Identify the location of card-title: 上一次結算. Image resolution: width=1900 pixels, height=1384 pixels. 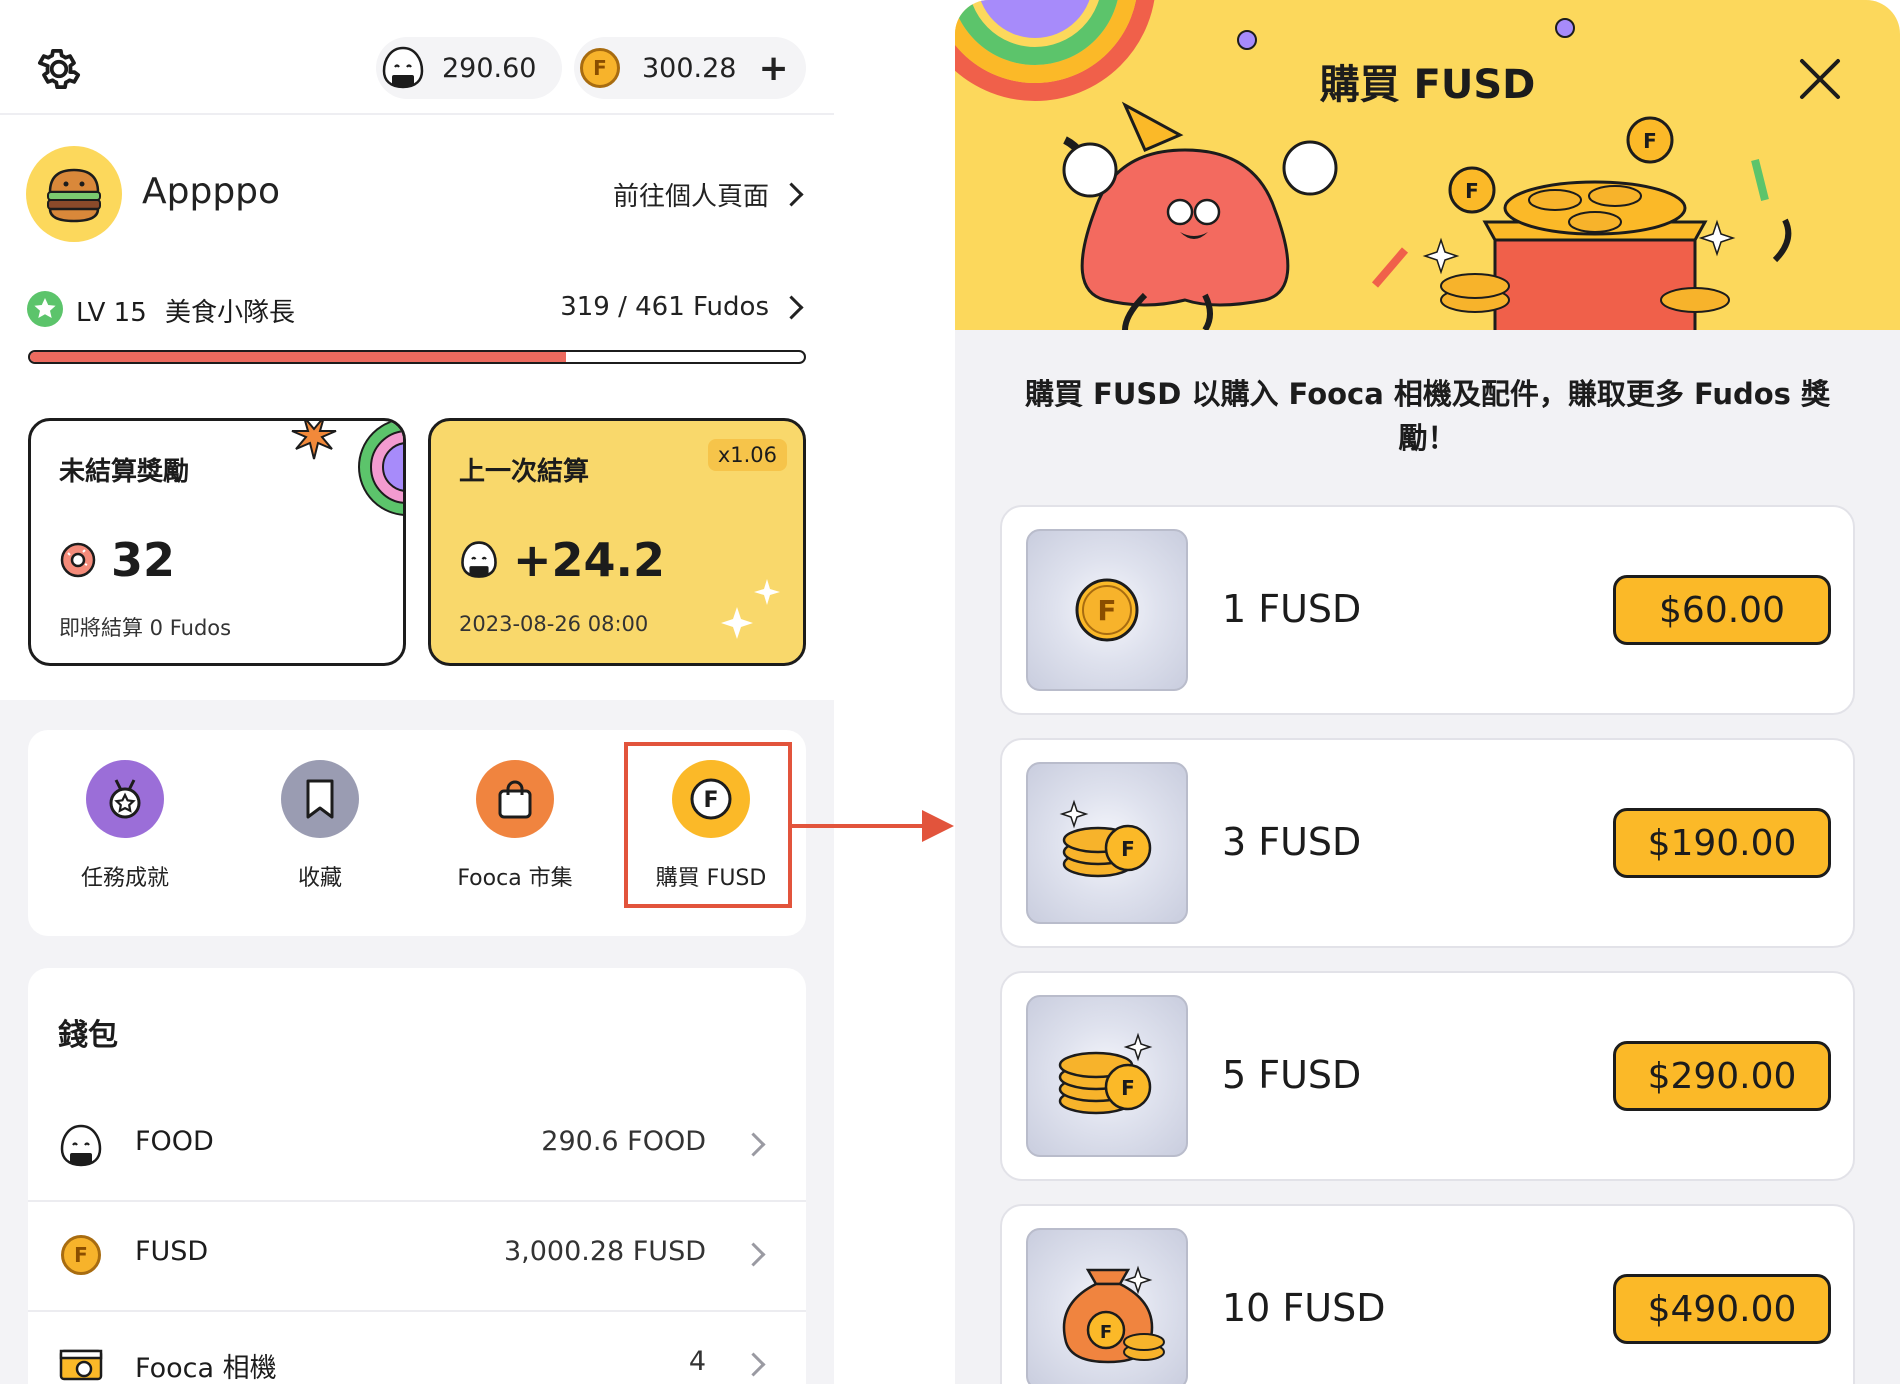
(524, 472).